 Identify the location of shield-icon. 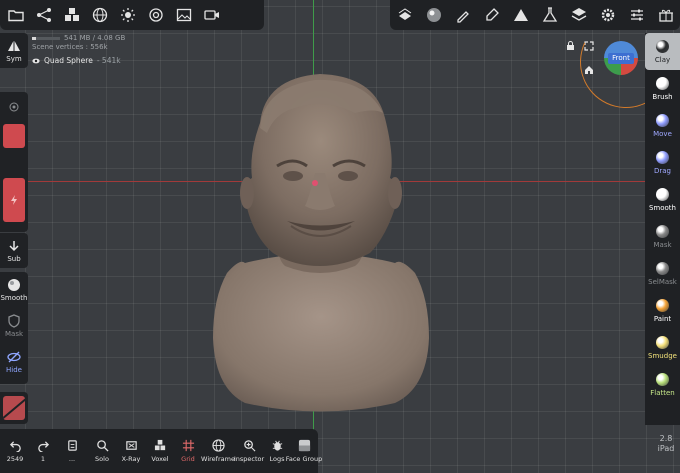
(14, 321).